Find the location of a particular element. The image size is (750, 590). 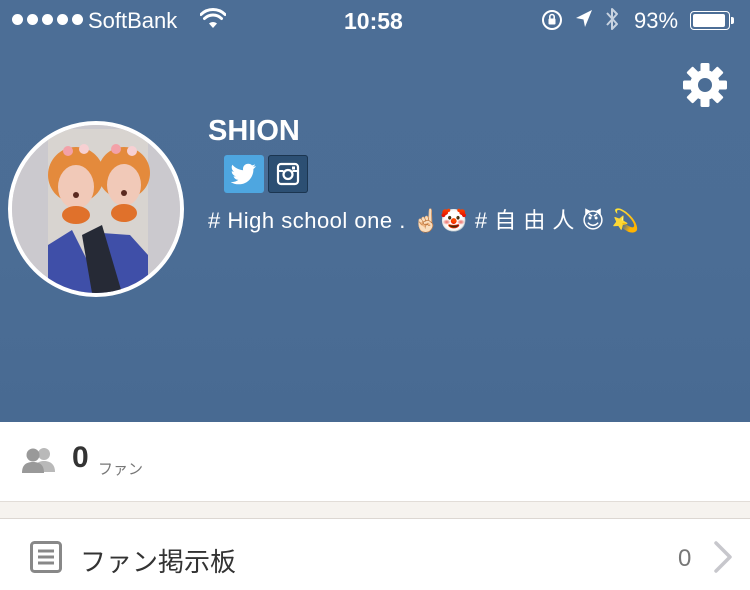

profile-avatar is located at coordinates (96, 209).